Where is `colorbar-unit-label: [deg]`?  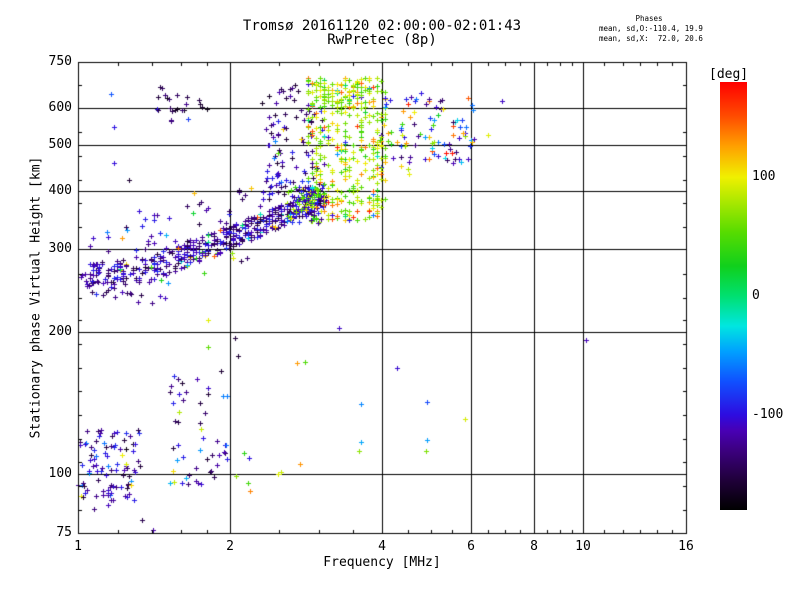
colorbar-unit-label: [deg] is located at coordinates (729, 74).